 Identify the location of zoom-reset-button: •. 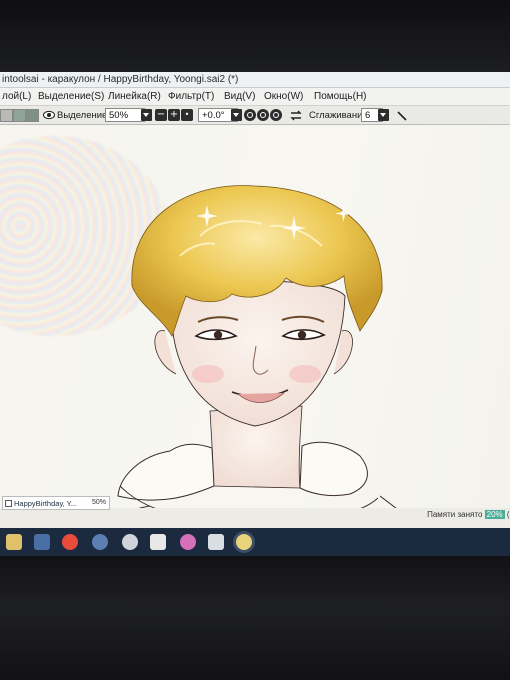
(187, 115).